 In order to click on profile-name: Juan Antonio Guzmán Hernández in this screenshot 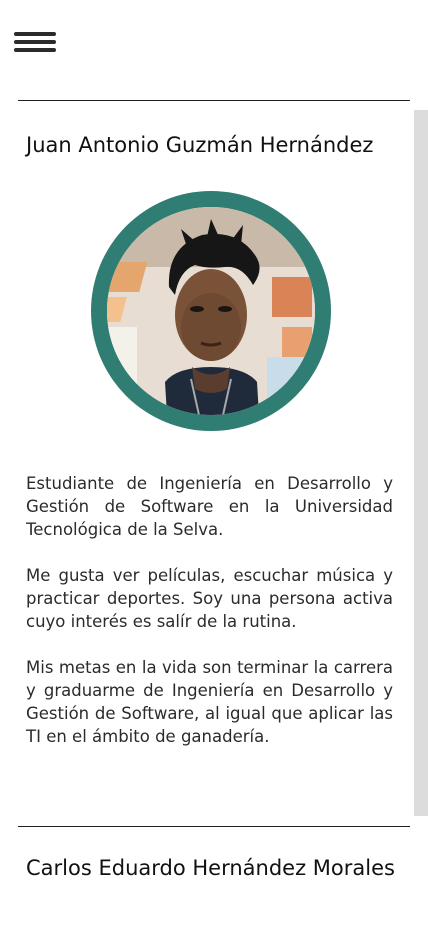, I will do `click(200, 145)`.